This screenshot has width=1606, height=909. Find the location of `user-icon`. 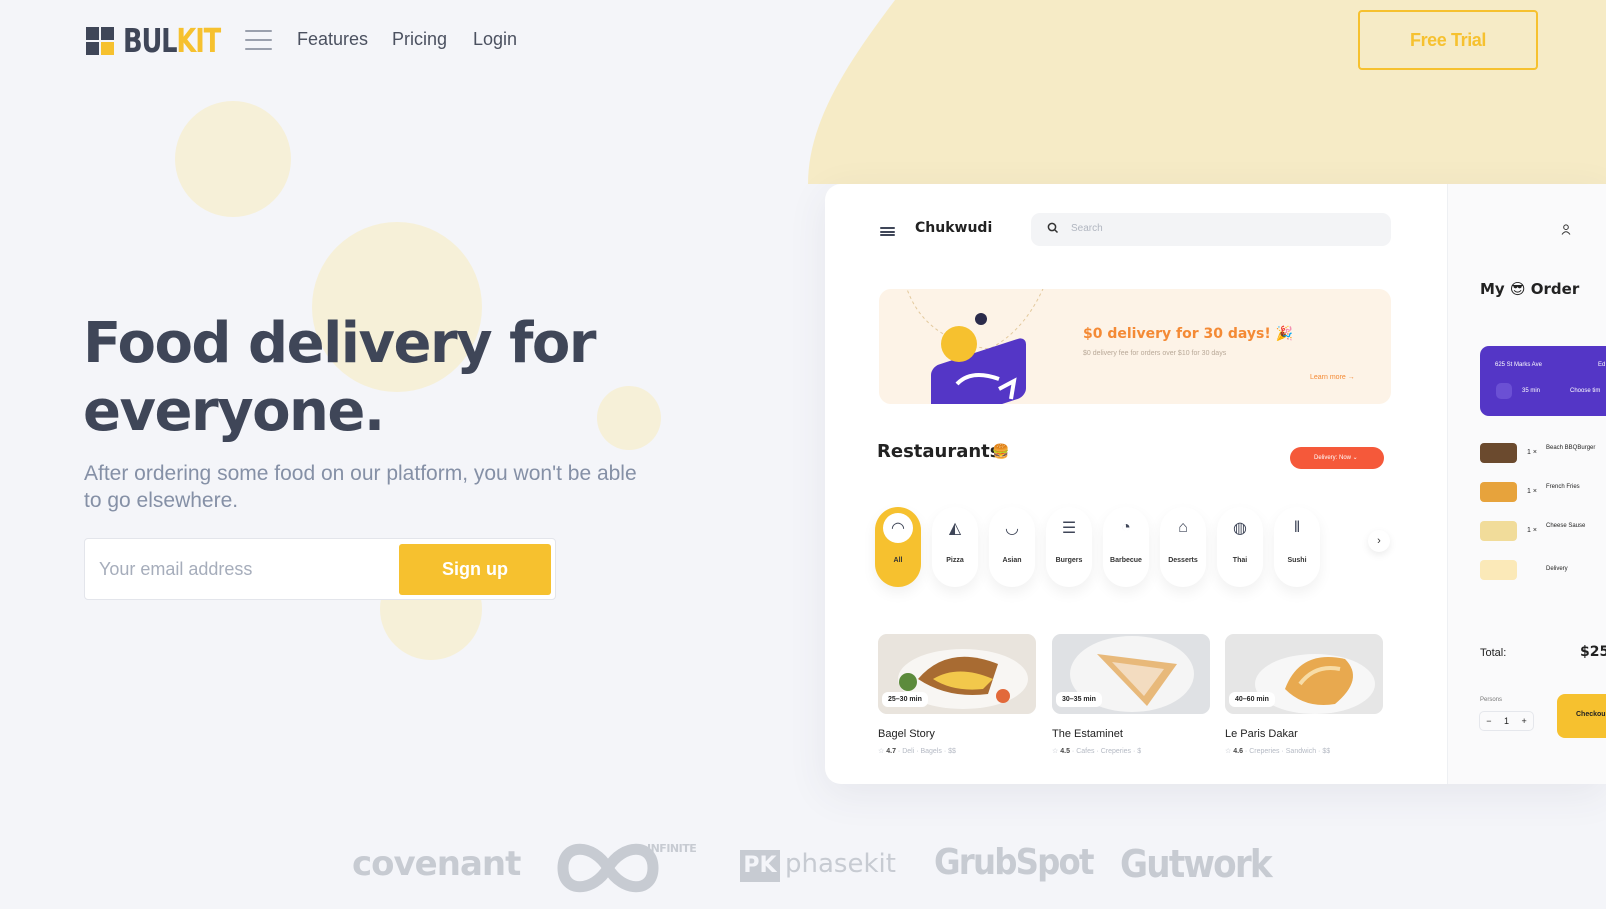

user-icon is located at coordinates (1566, 229).